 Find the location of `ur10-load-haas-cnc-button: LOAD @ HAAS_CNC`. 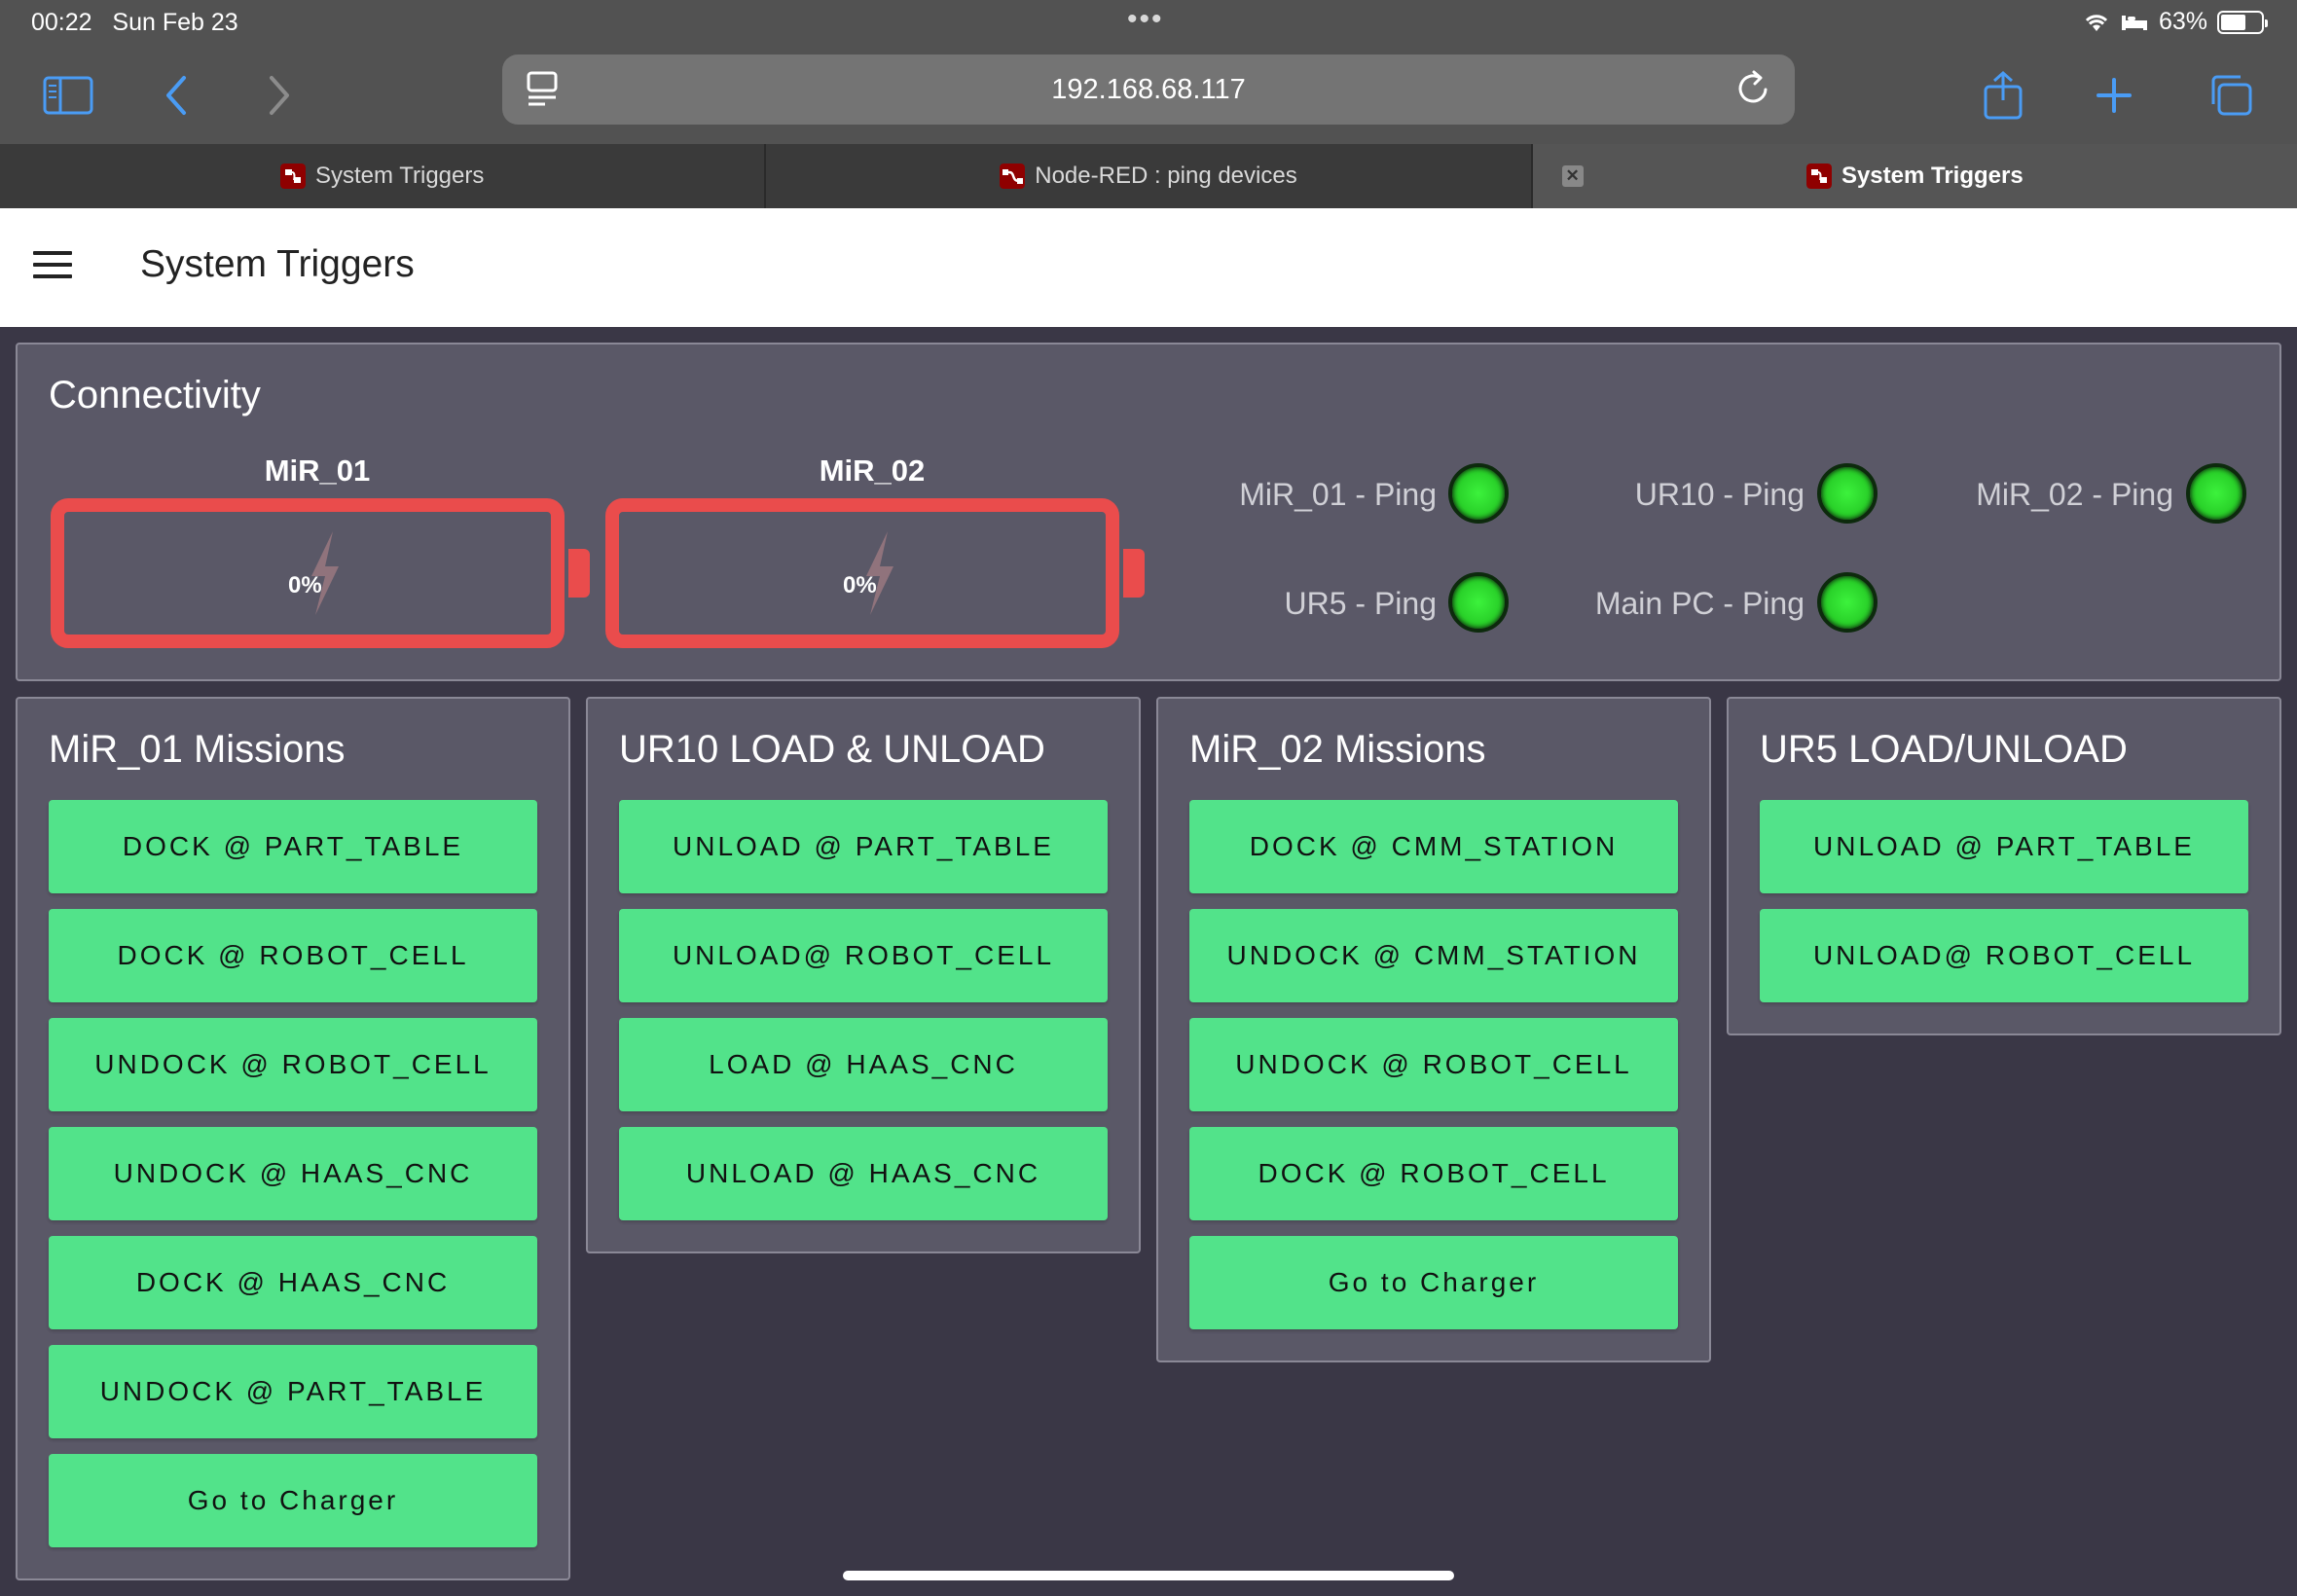

ur10-load-haas-cnc-button: LOAD @ HAAS_CNC is located at coordinates (863, 1064).